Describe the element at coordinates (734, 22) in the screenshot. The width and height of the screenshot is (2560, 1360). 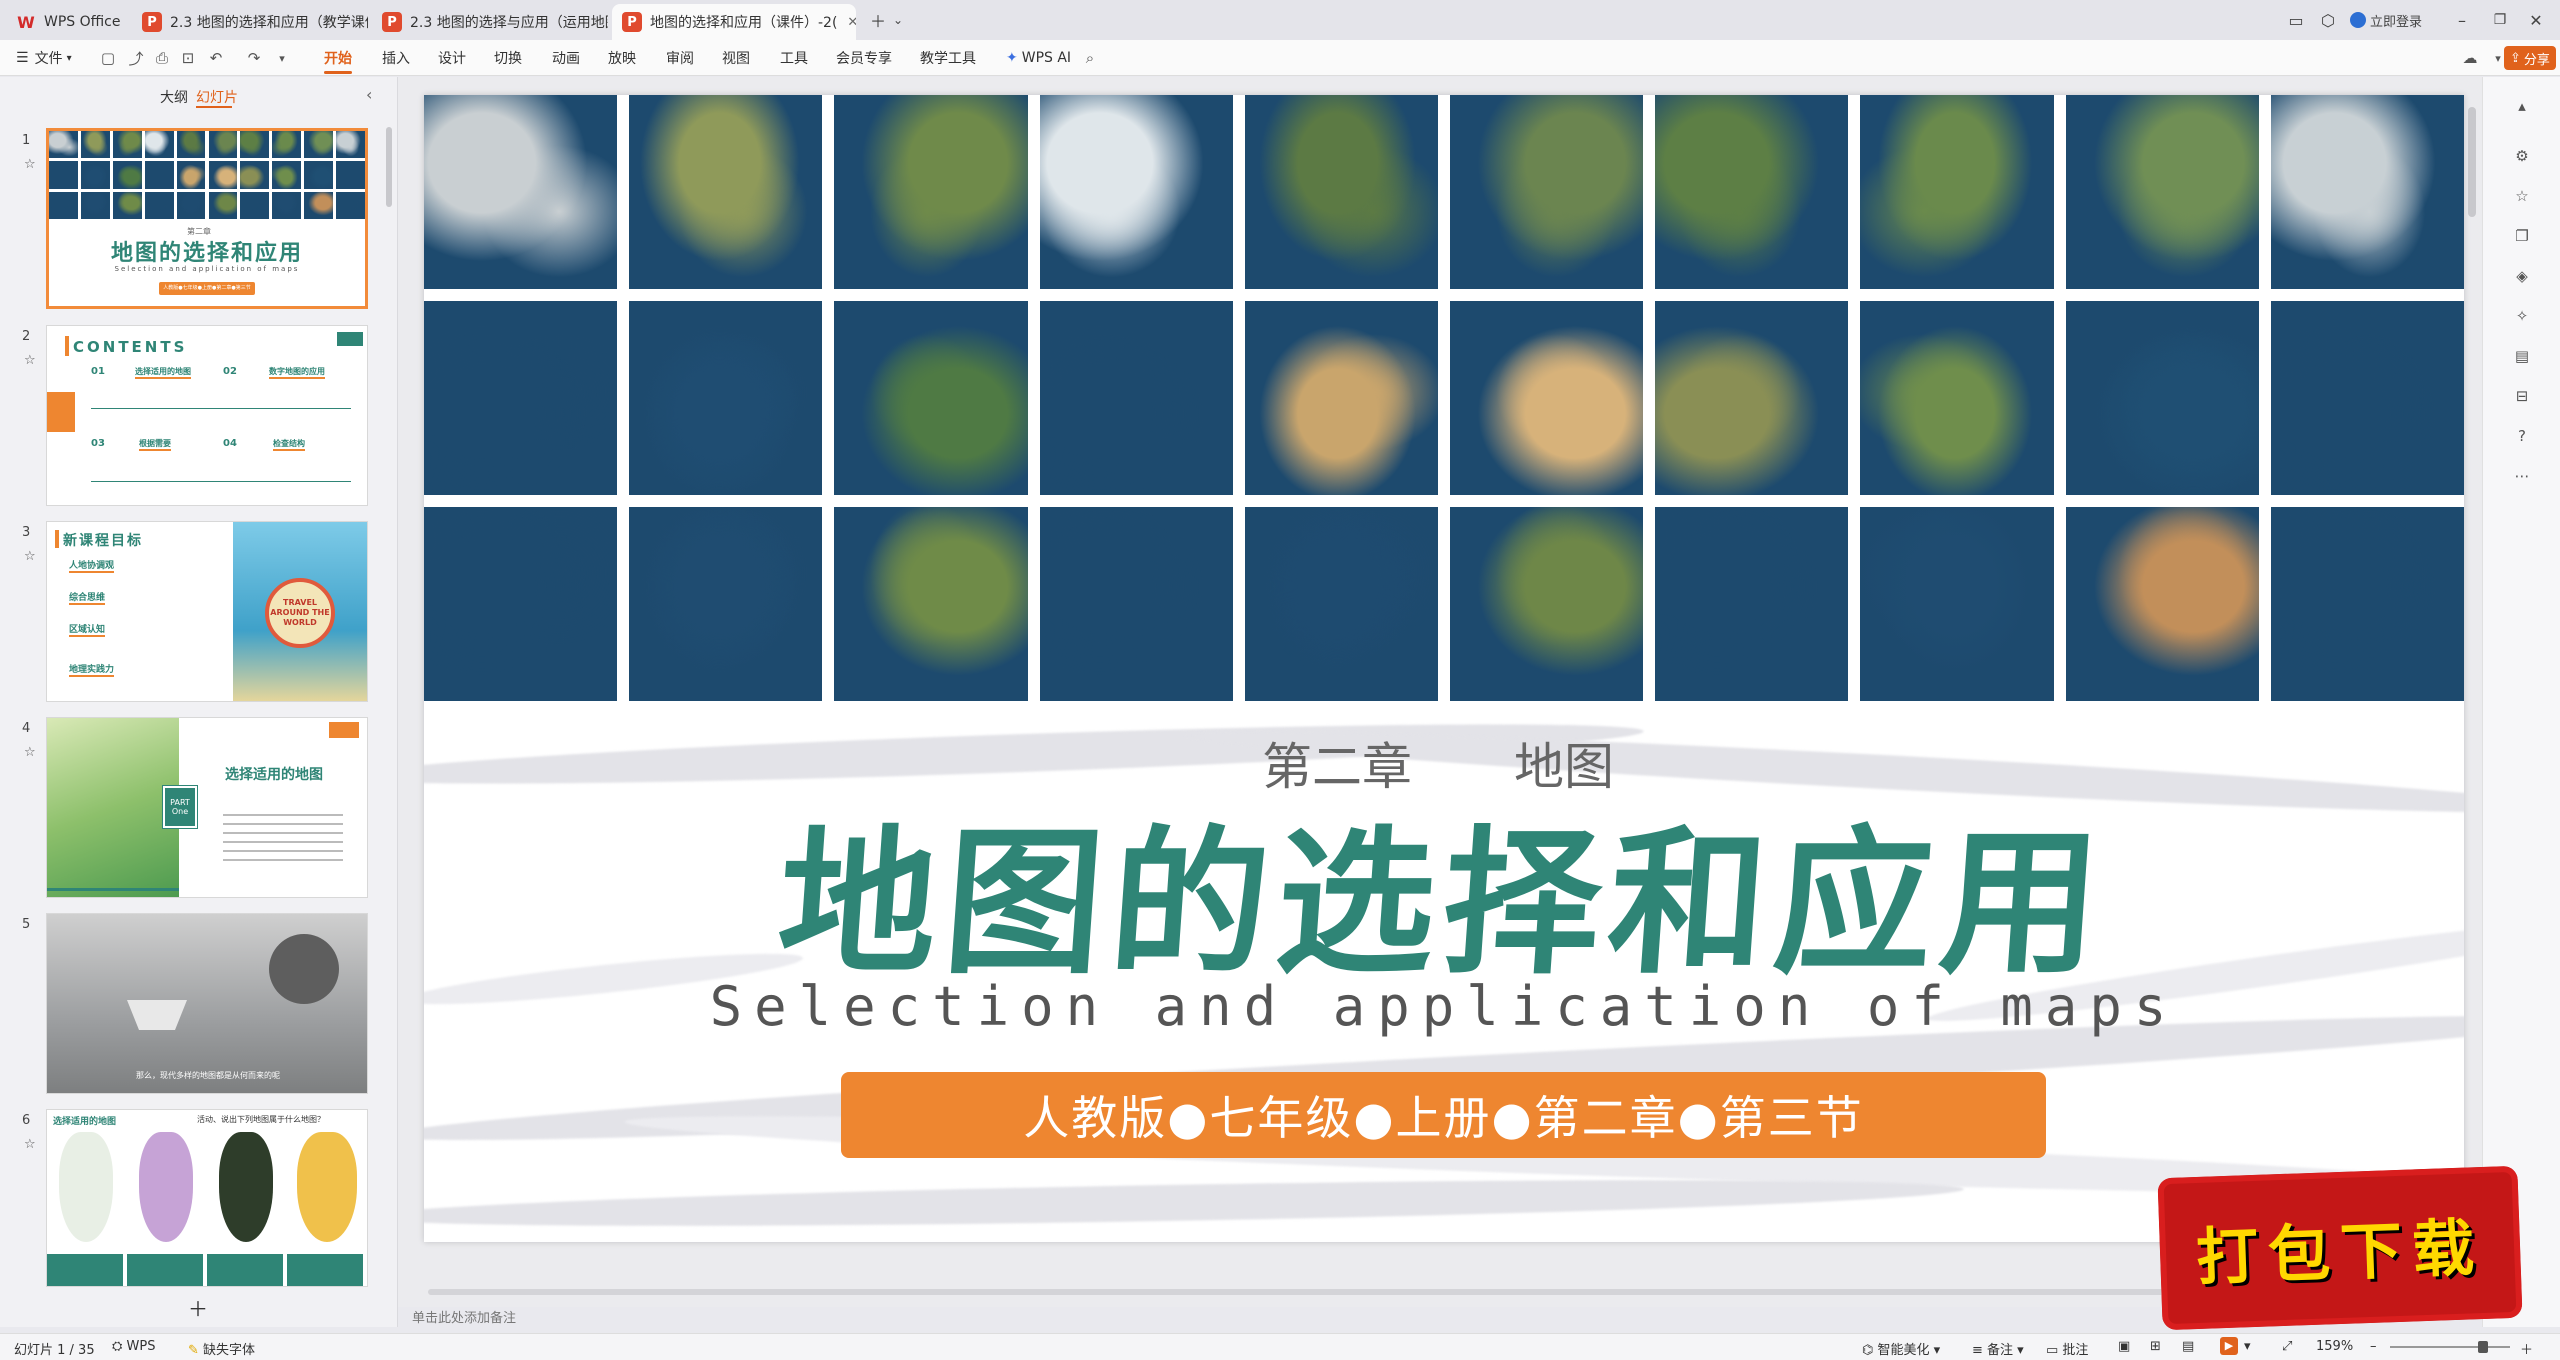
I see `tab-document-3-active: P 地图的选择和应用（课件）-2( ✕` at that location.